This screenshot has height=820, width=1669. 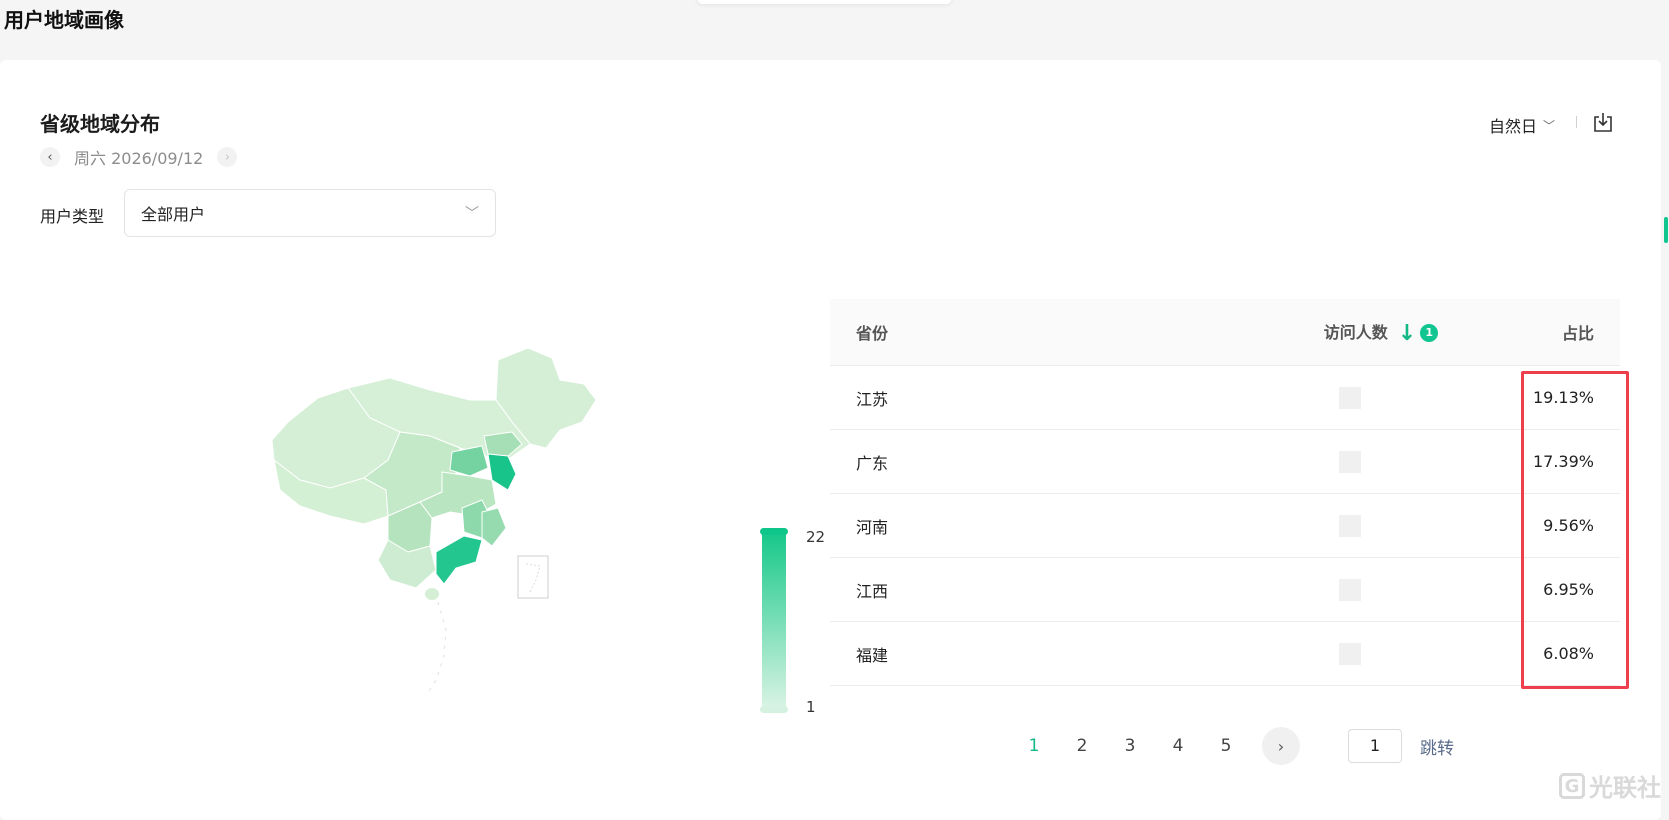 What do you see at coordinates (100, 124) in the screenshot?
I see `section-title: 省级地域分布` at bounding box center [100, 124].